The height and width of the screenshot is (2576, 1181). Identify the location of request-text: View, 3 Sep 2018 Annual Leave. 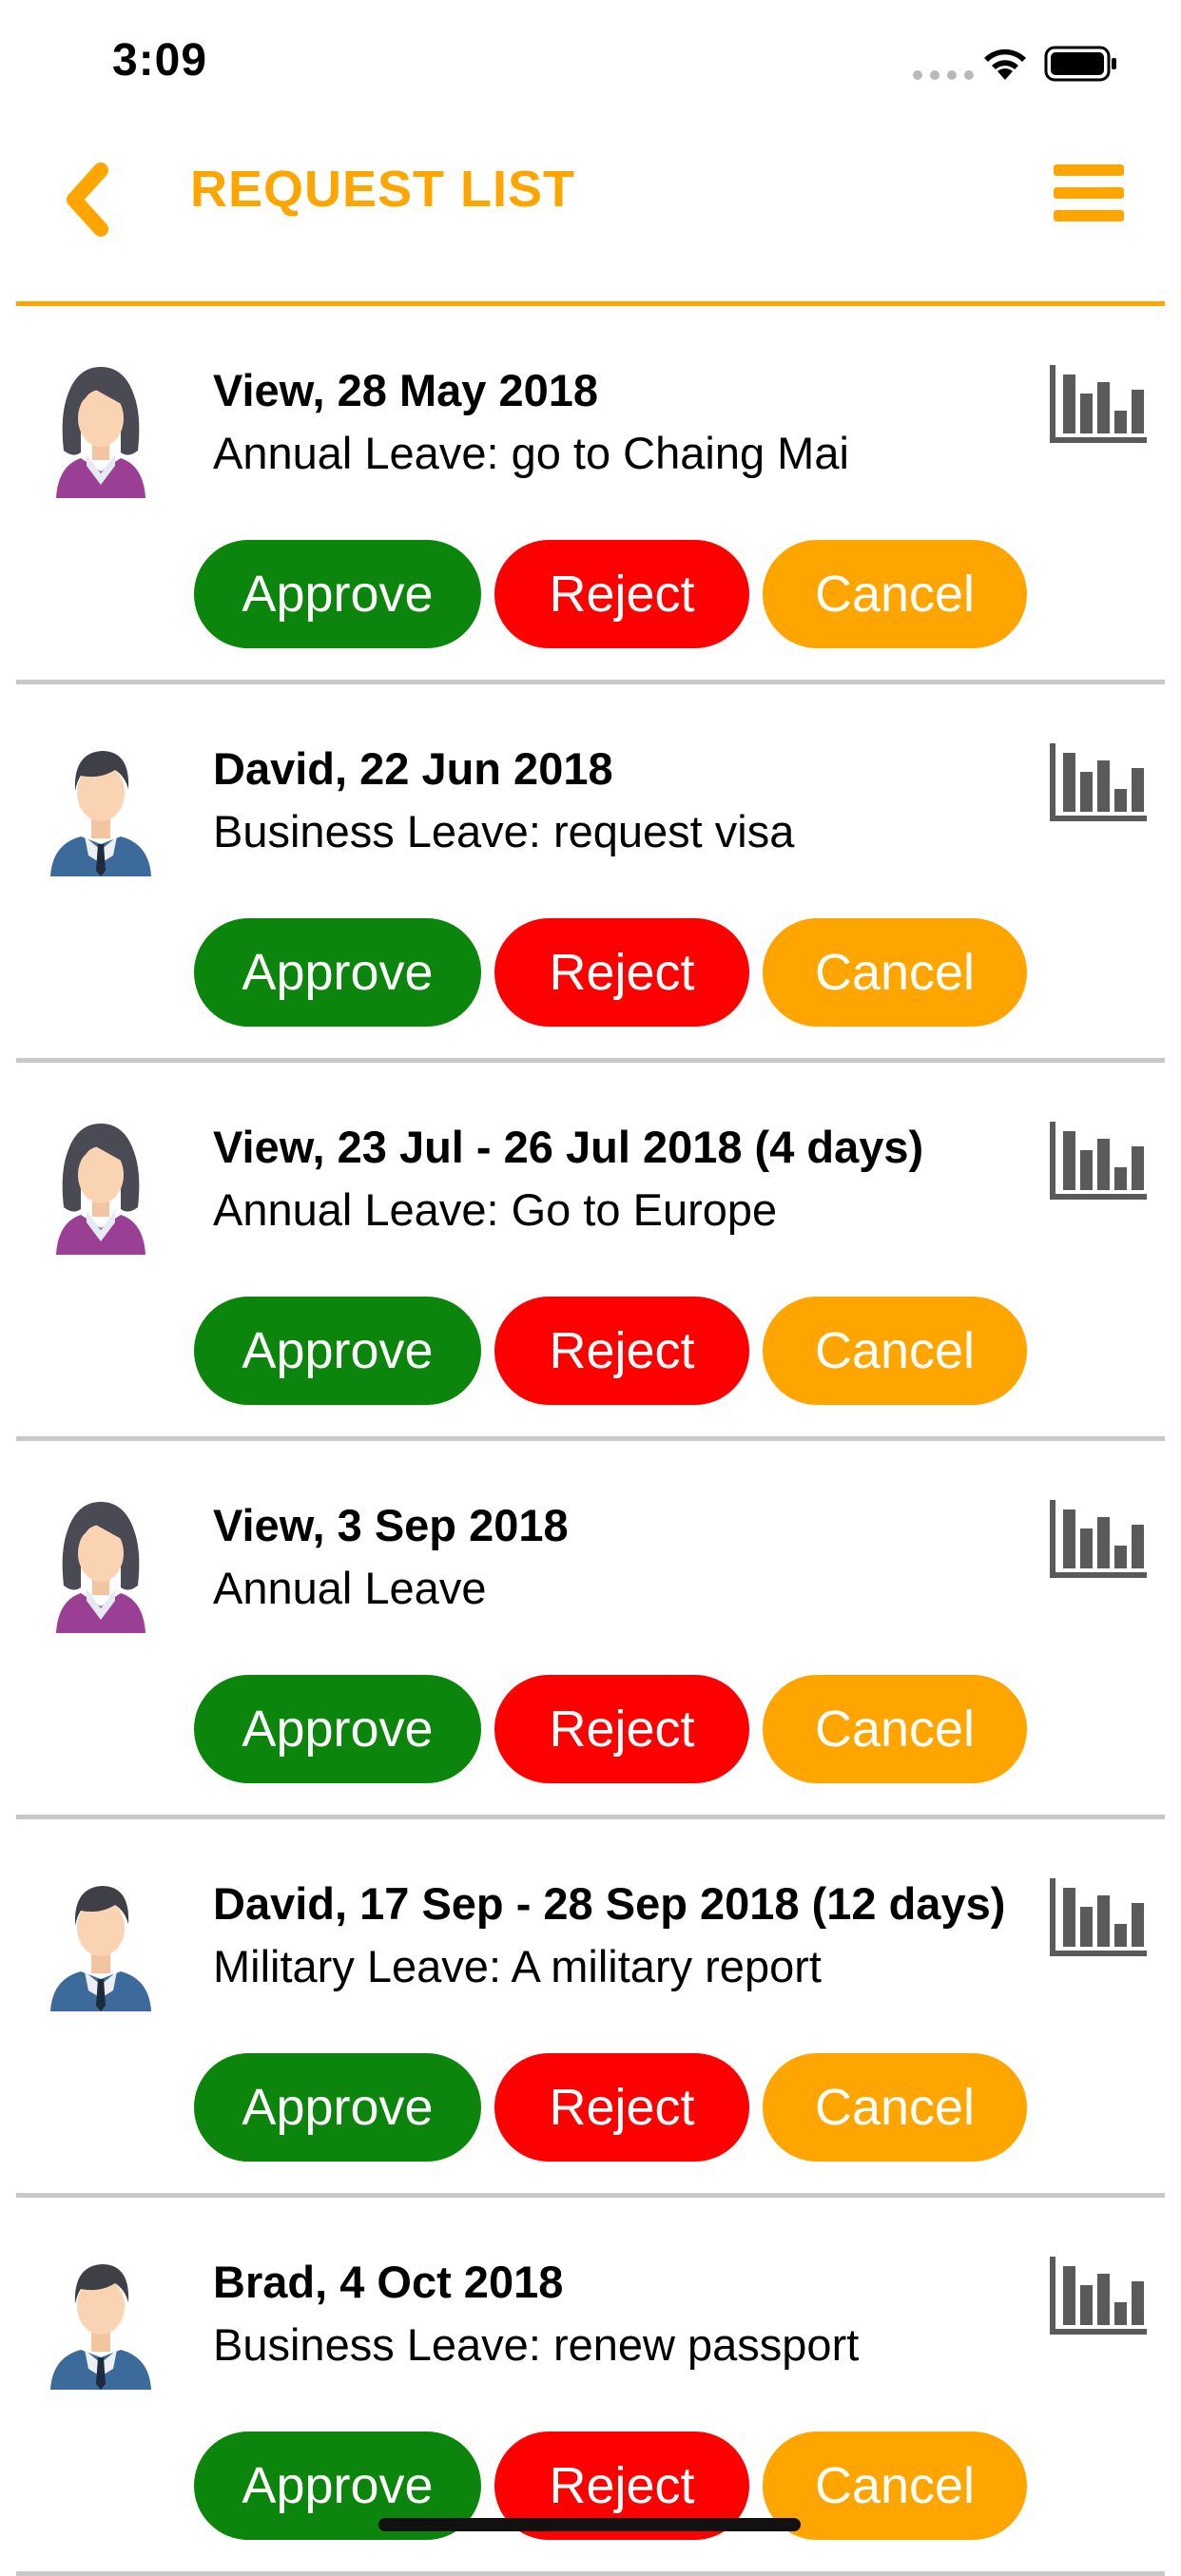
(612, 1557).